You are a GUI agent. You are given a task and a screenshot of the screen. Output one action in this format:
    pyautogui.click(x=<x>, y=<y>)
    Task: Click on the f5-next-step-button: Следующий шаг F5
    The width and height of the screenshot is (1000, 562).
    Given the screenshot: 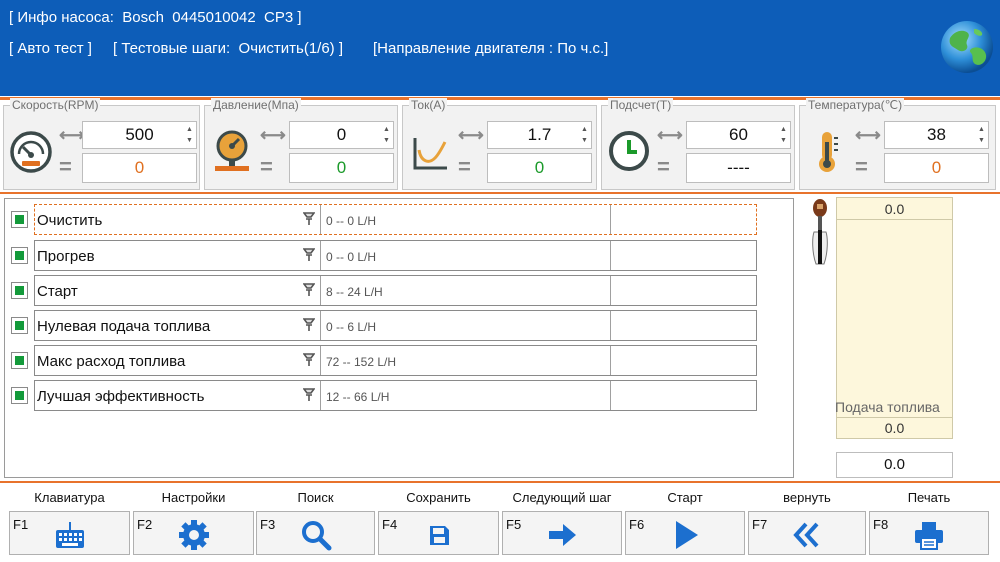 What is the action you would take?
    pyautogui.click(x=562, y=523)
    